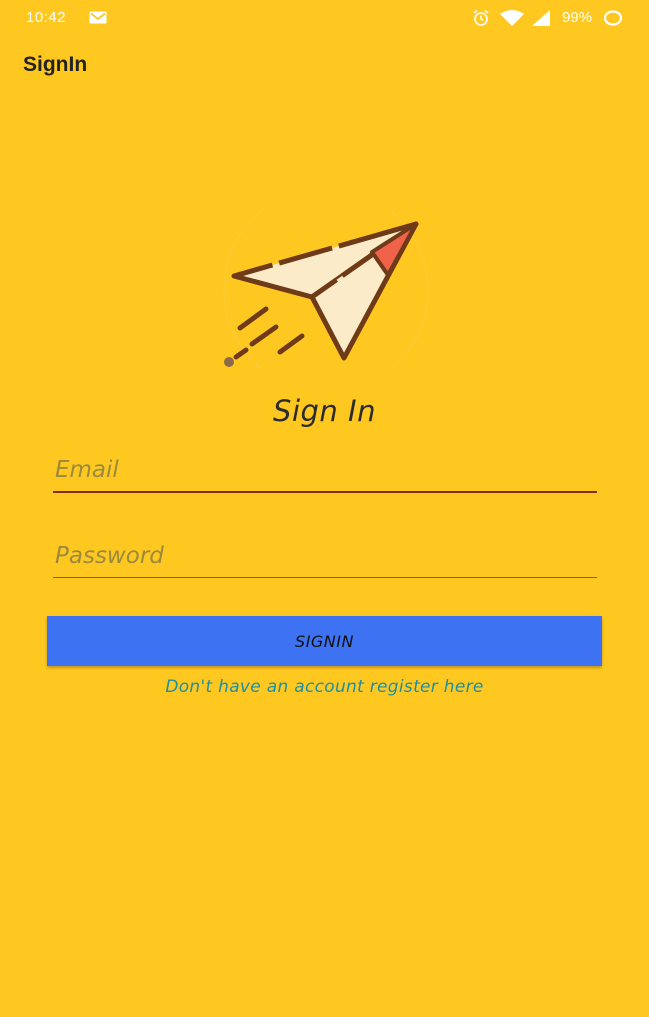 The height and width of the screenshot is (1017, 649). I want to click on password-field, so click(325, 556).